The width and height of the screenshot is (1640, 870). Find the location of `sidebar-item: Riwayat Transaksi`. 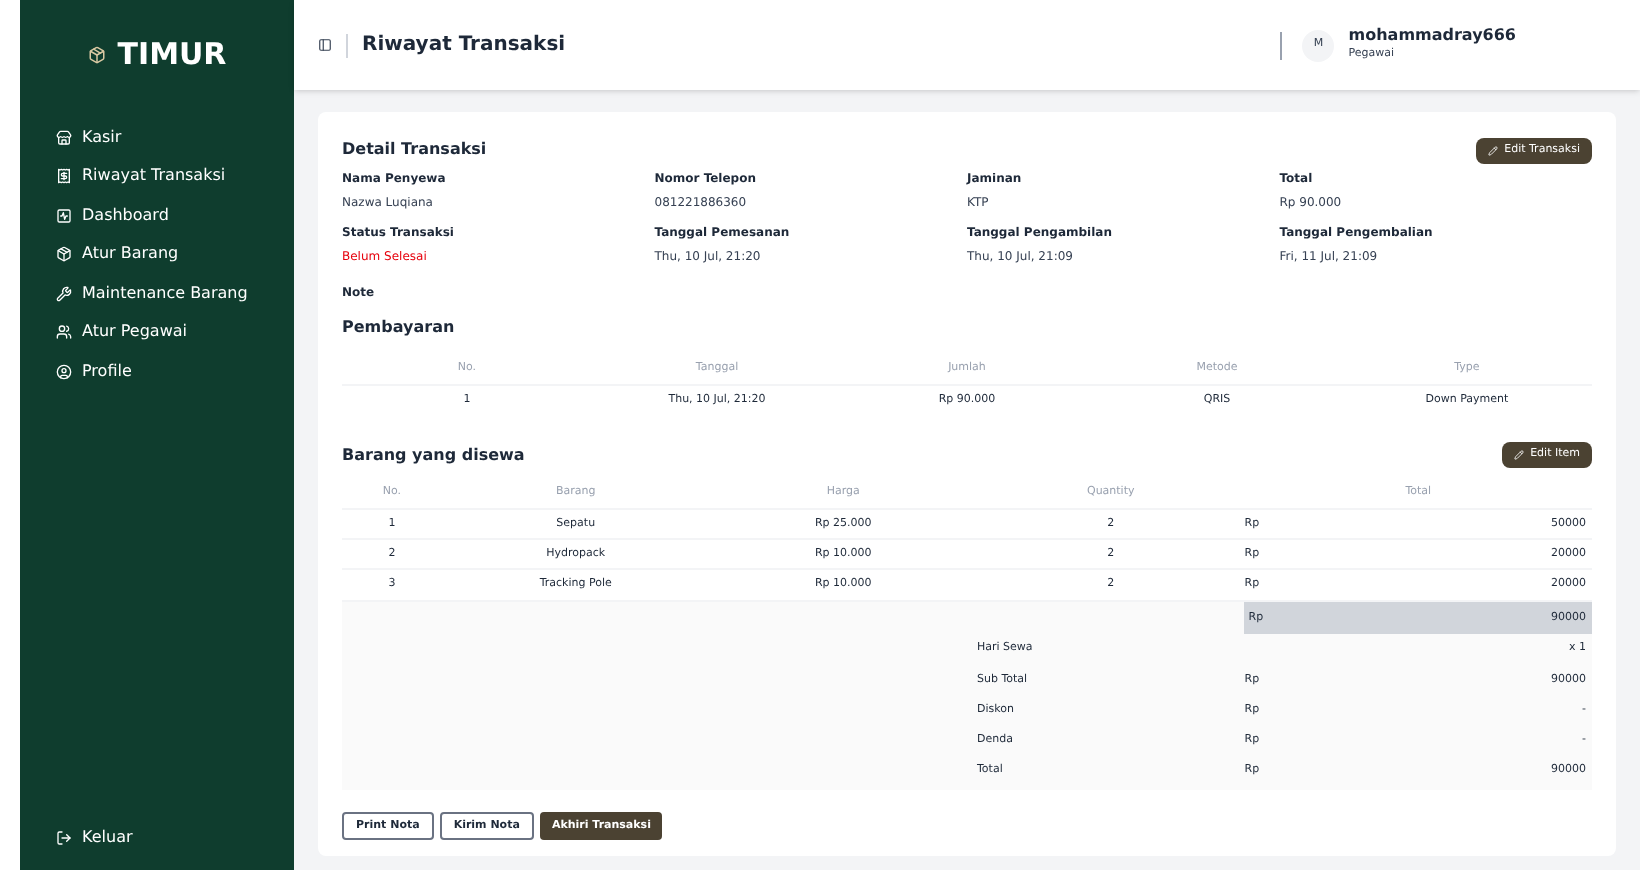

sidebar-item: Riwayat Transaksi is located at coordinates (175, 176).